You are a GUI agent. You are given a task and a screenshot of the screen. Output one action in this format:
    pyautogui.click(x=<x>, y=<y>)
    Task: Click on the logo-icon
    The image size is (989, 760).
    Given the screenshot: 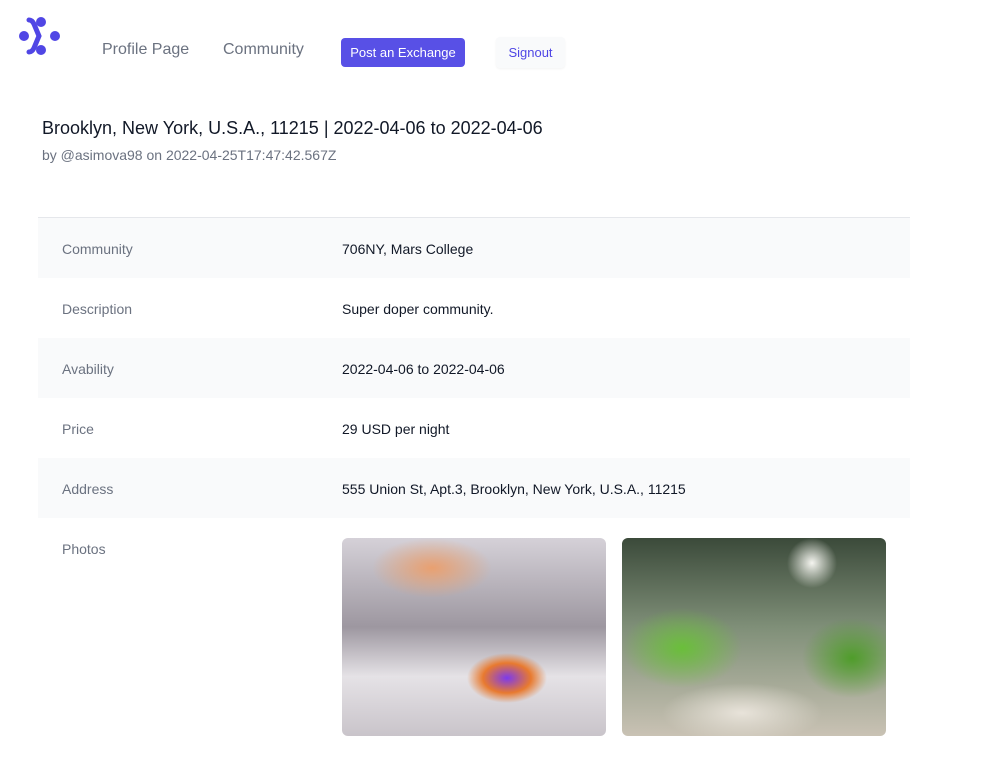 What is the action you would take?
    pyautogui.click(x=39, y=36)
    